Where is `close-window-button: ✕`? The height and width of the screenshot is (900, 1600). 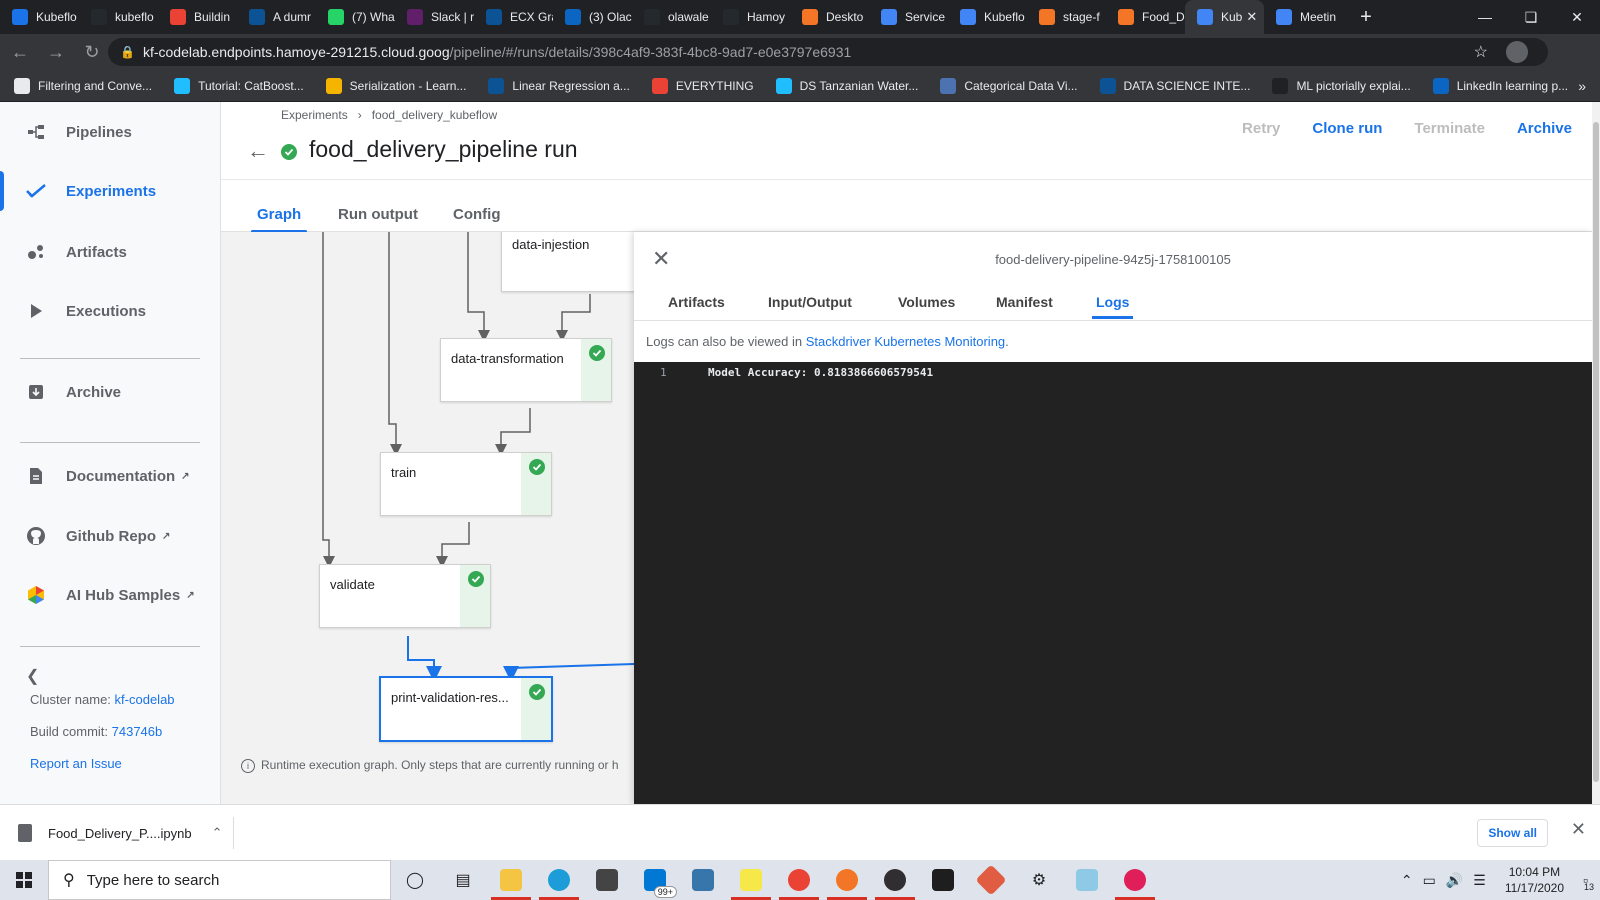 close-window-button: ✕ is located at coordinates (1577, 17).